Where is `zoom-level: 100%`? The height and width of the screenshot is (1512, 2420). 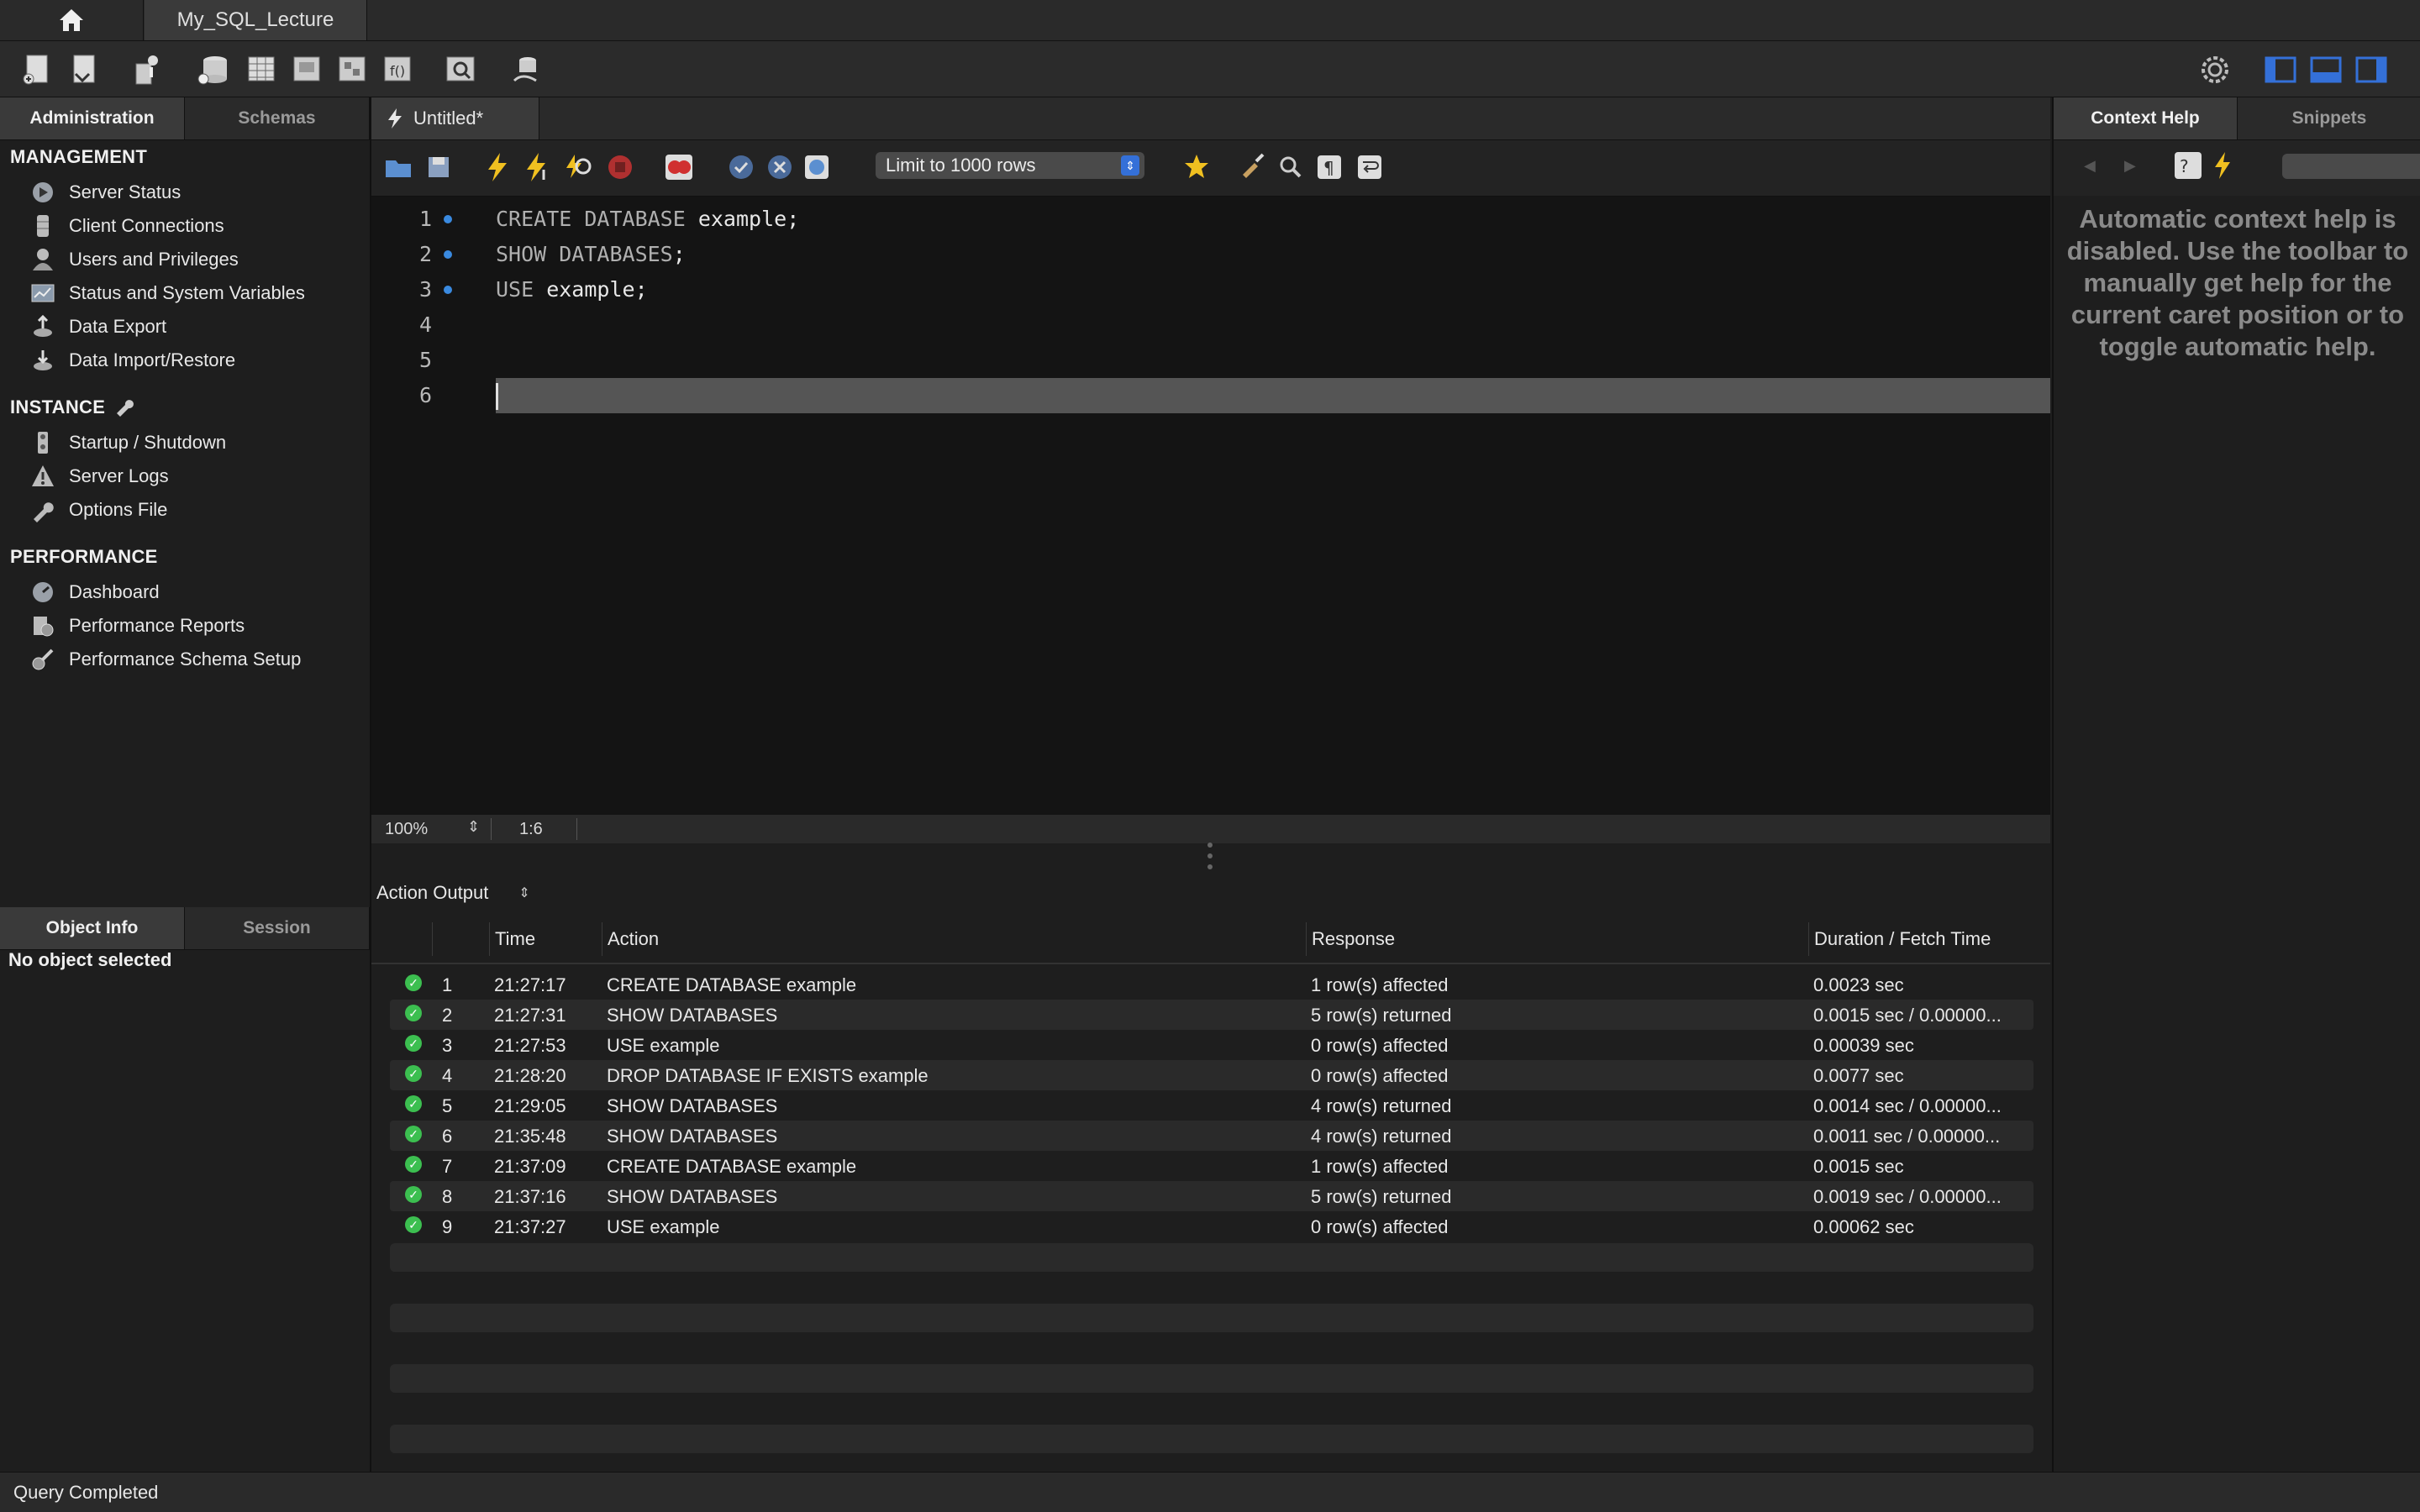 zoom-level: 100% is located at coordinates (406, 829).